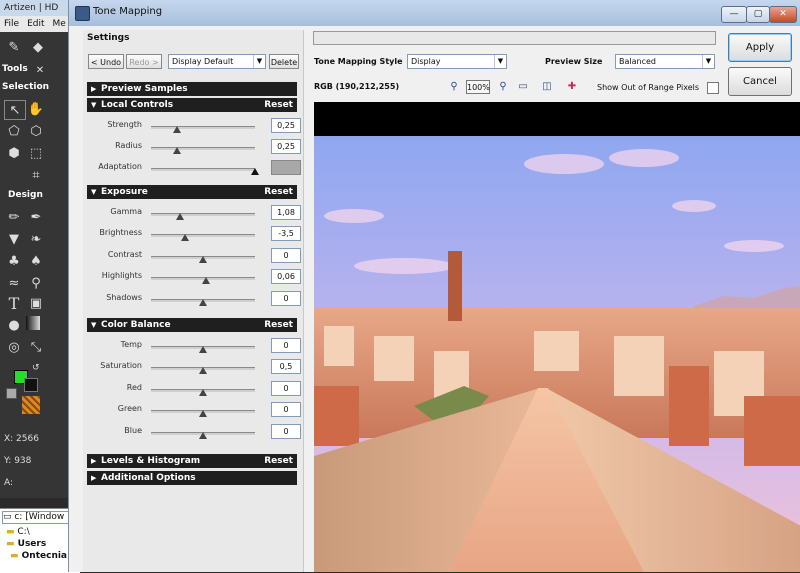 The width and height of the screenshot is (800, 573). I want to click on stamp-icon: ♠, so click(36, 261).